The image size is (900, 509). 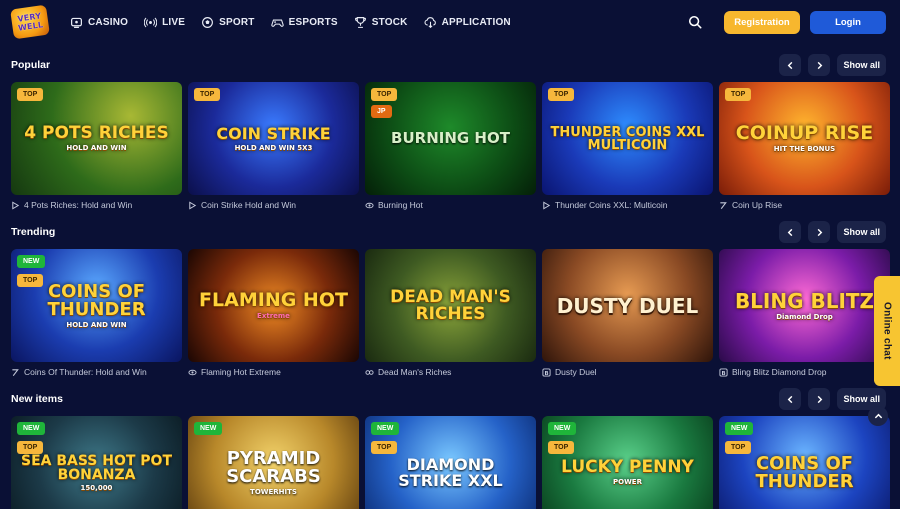 What do you see at coordinates (313, 22) in the screenshot?
I see `nav-label: ESPORTS` at bounding box center [313, 22].